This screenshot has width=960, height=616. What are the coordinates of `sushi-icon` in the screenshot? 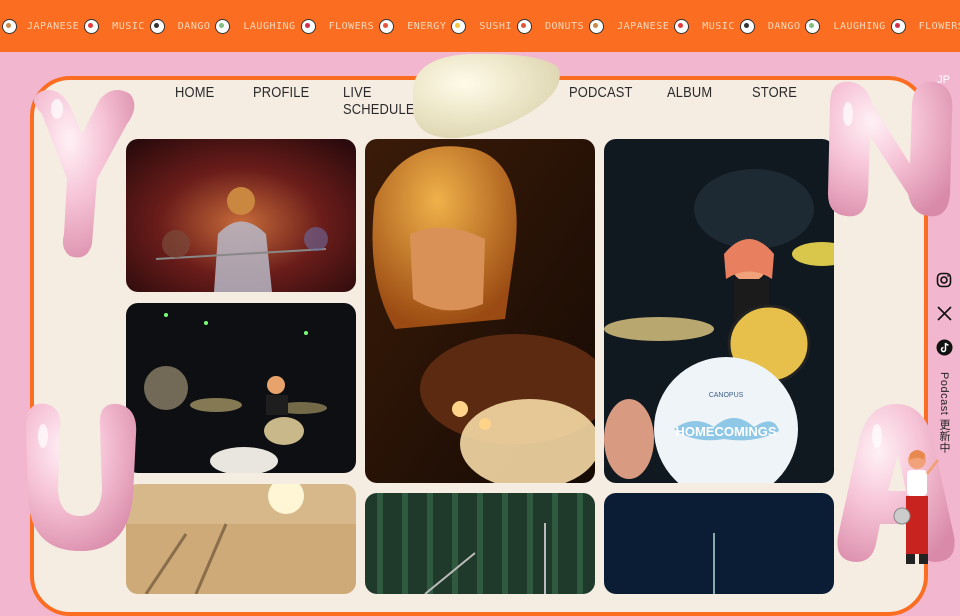 It's located at (524, 26).